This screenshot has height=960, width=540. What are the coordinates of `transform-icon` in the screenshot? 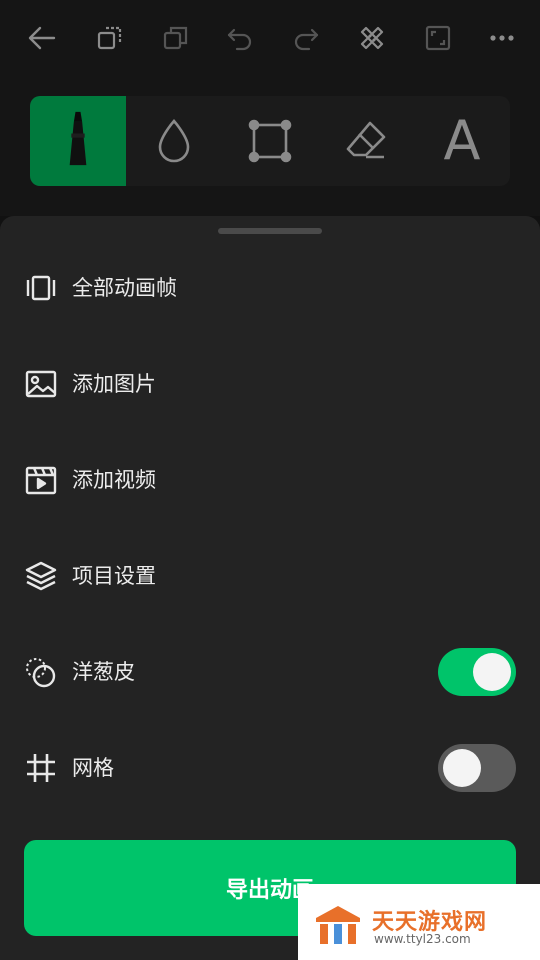 It's located at (270, 141).